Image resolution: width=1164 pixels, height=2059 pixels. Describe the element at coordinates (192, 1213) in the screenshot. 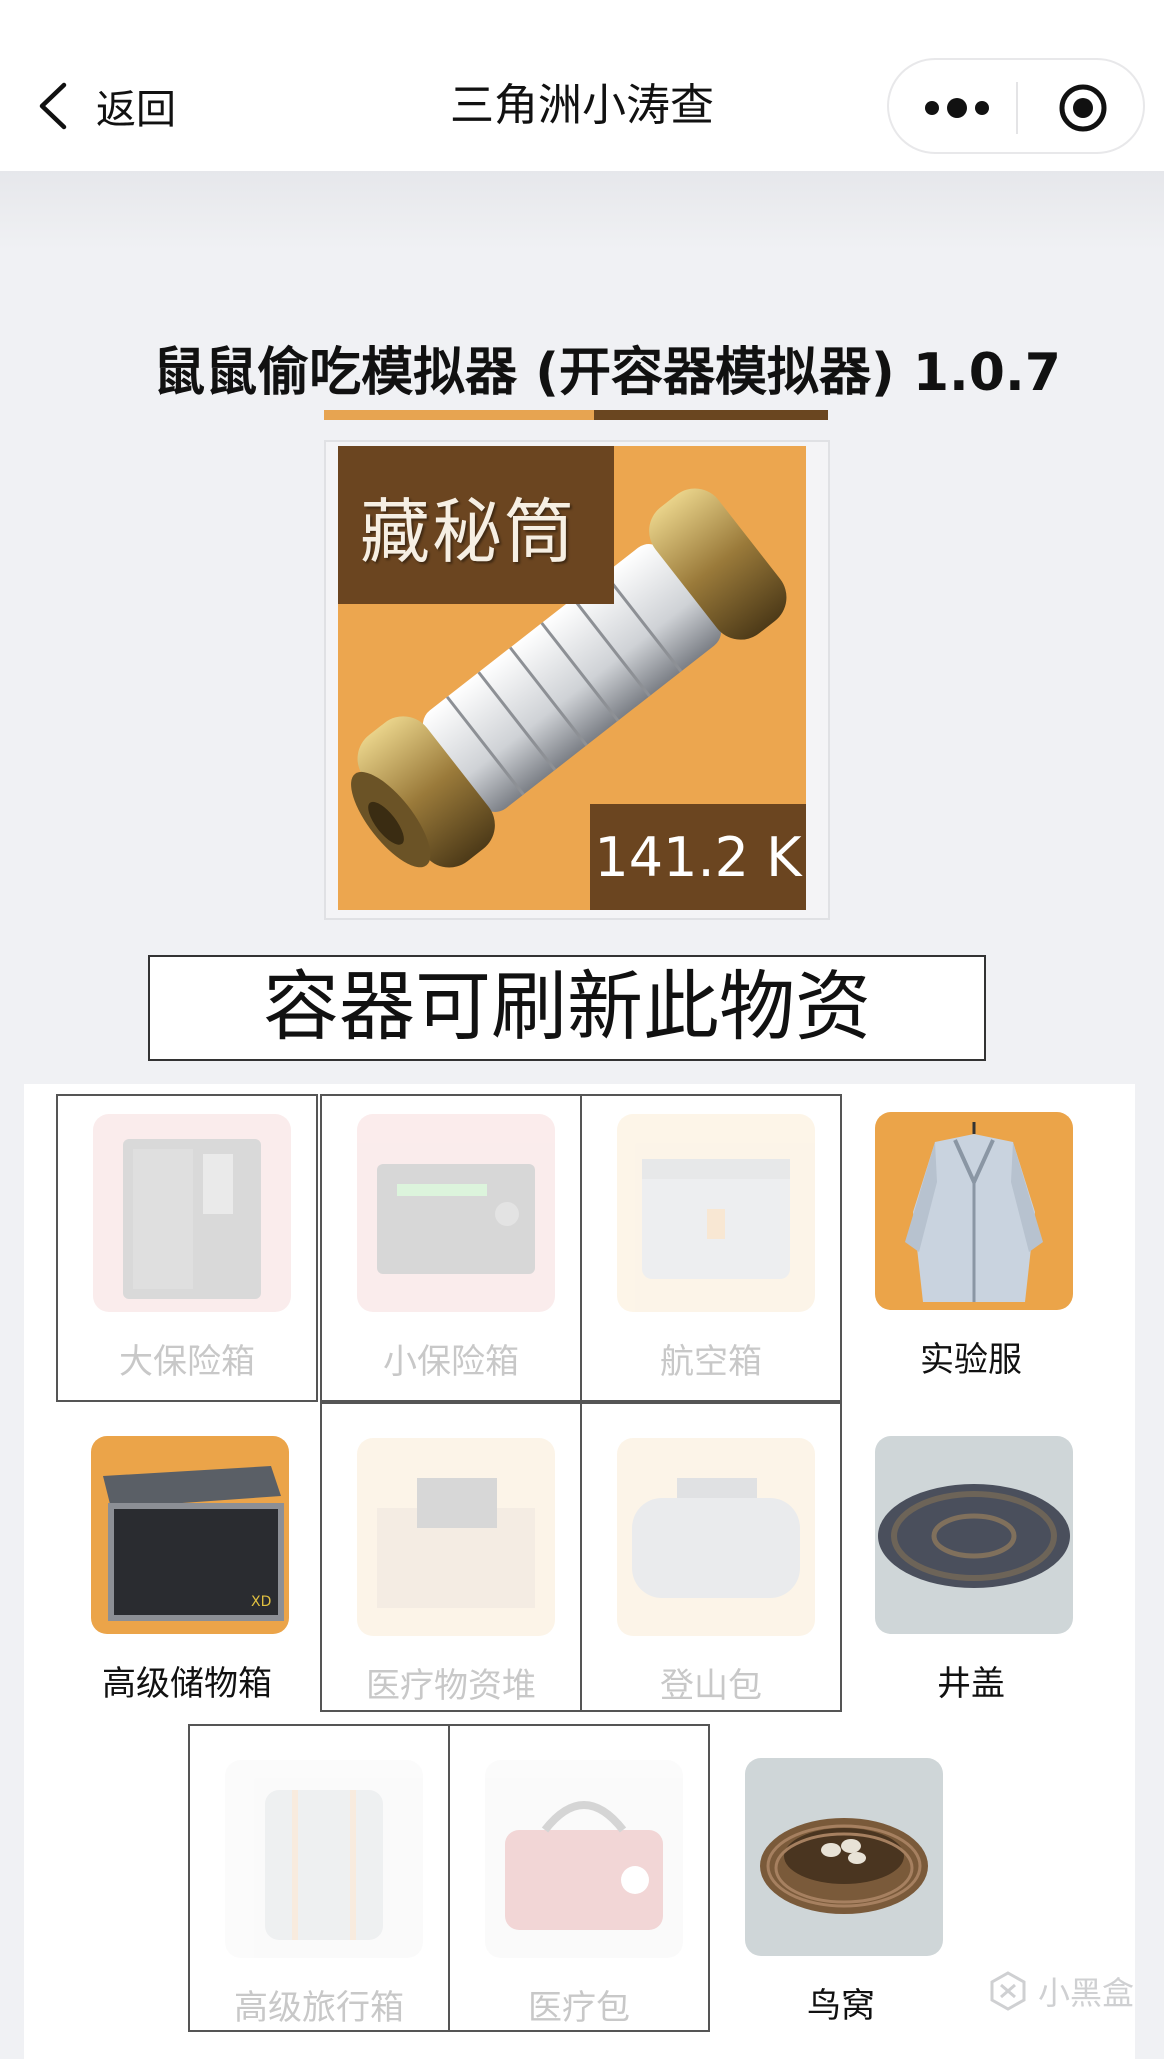

I see `large-safe-icon` at that location.